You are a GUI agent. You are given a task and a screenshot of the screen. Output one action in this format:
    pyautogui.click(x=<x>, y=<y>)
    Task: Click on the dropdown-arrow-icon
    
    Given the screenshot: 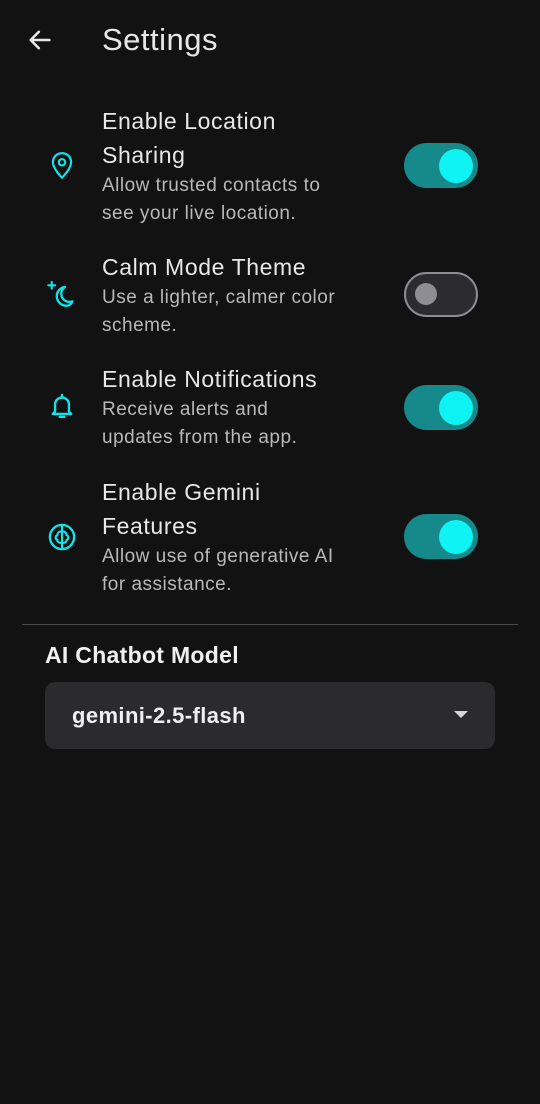 What is the action you would take?
    pyautogui.click(x=461, y=714)
    